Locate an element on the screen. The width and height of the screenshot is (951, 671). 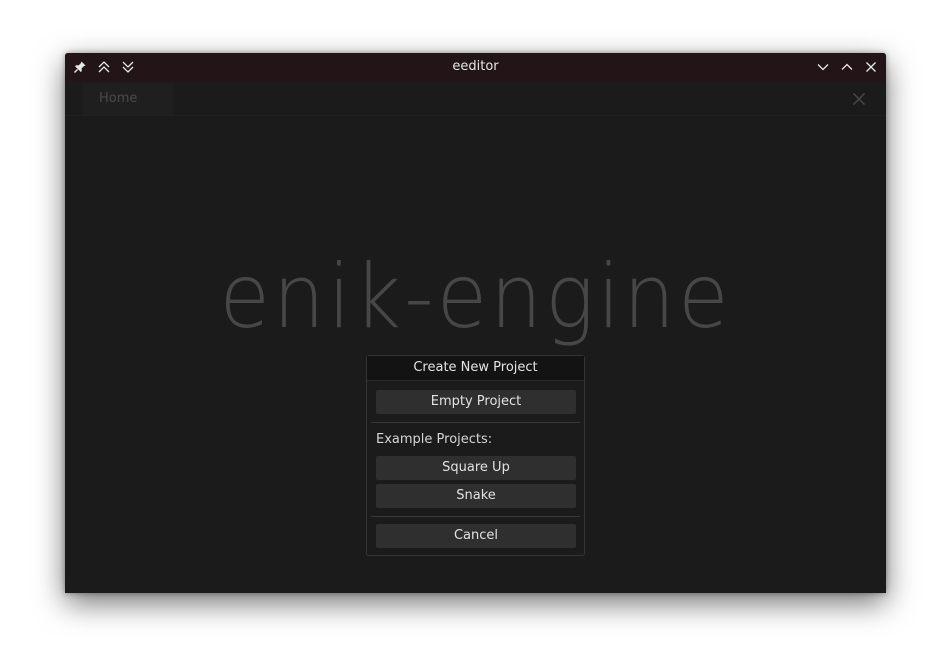
engine-logo-text: enik-engine is located at coordinates (475, 297).